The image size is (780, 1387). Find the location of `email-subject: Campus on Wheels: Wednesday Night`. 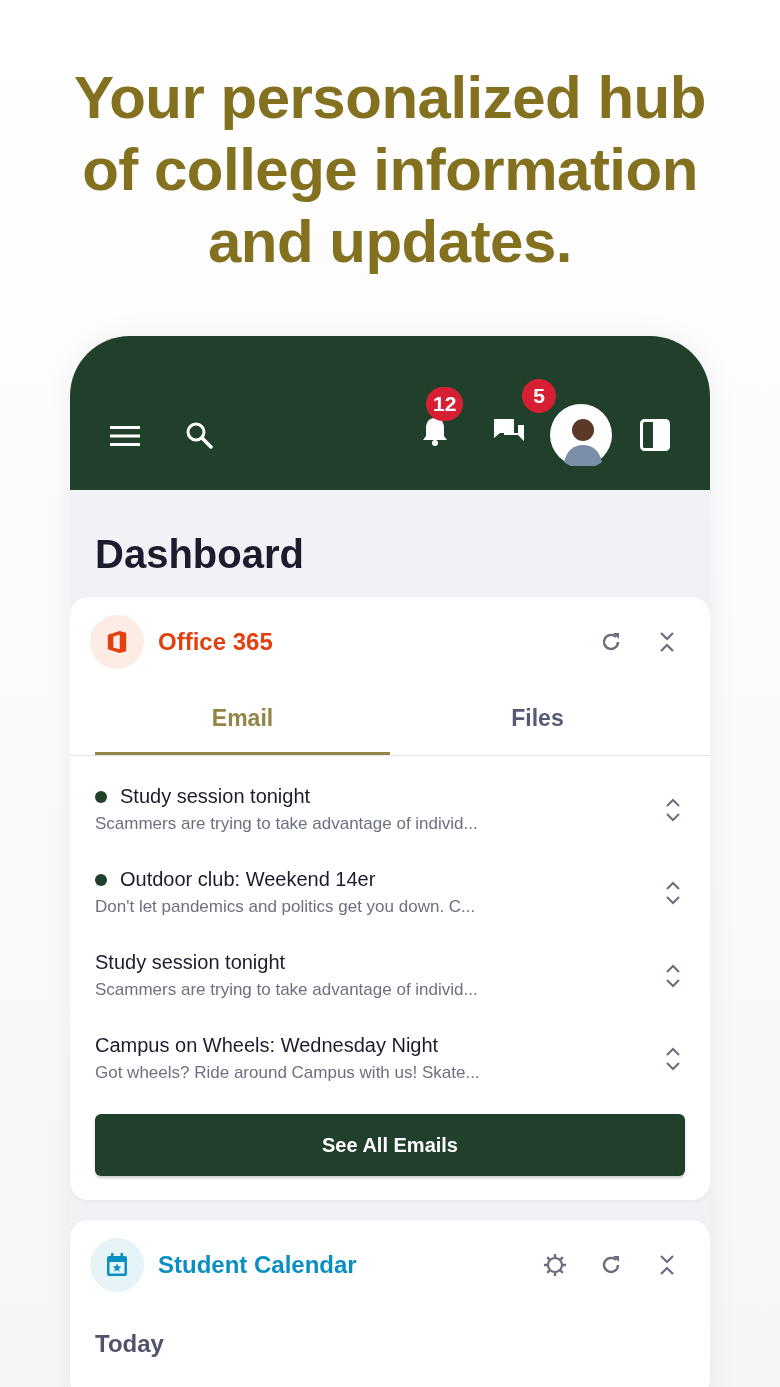

email-subject: Campus on Wheels: Wednesday Night is located at coordinates (267, 1045).